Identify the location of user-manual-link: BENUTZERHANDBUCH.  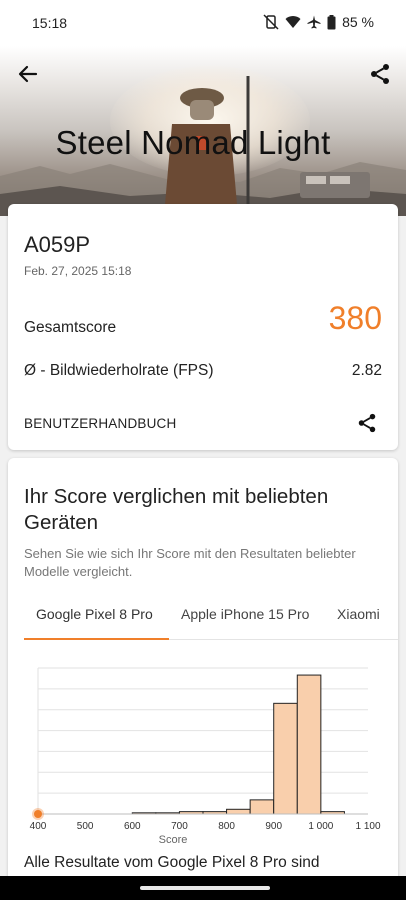
(100, 423).